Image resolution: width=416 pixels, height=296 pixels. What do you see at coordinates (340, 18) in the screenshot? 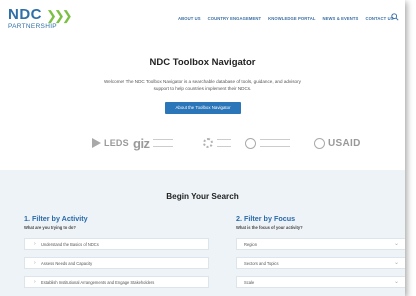
I see `nav-news-events: NEWS & EVENTS` at bounding box center [340, 18].